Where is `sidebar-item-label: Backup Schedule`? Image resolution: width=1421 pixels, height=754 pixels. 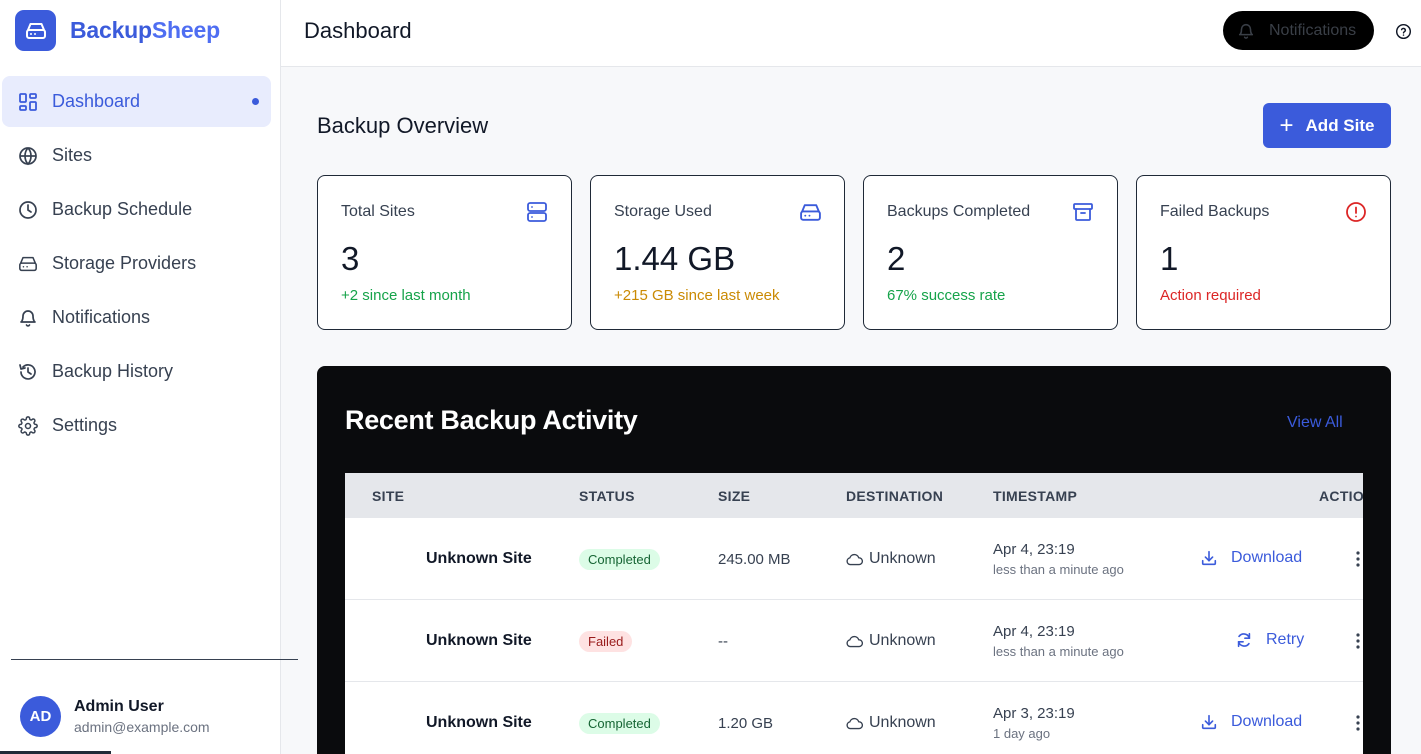
sidebar-item-label: Backup Schedule is located at coordinates (122, 209).